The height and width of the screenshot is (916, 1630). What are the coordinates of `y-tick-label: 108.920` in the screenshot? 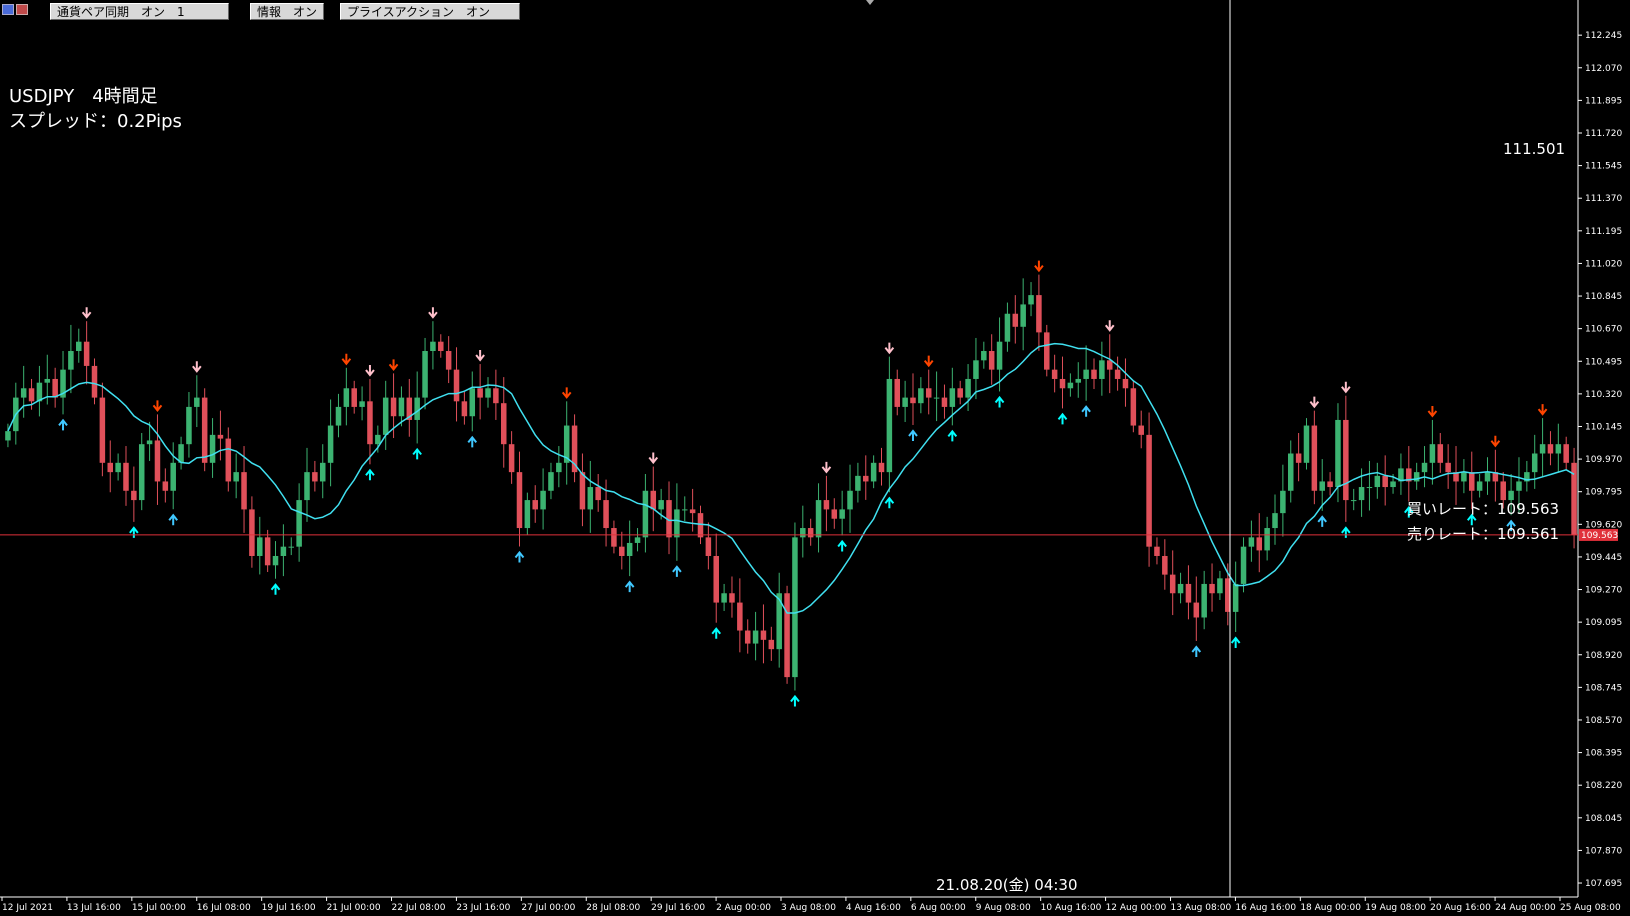 It's located at (1603, 656).